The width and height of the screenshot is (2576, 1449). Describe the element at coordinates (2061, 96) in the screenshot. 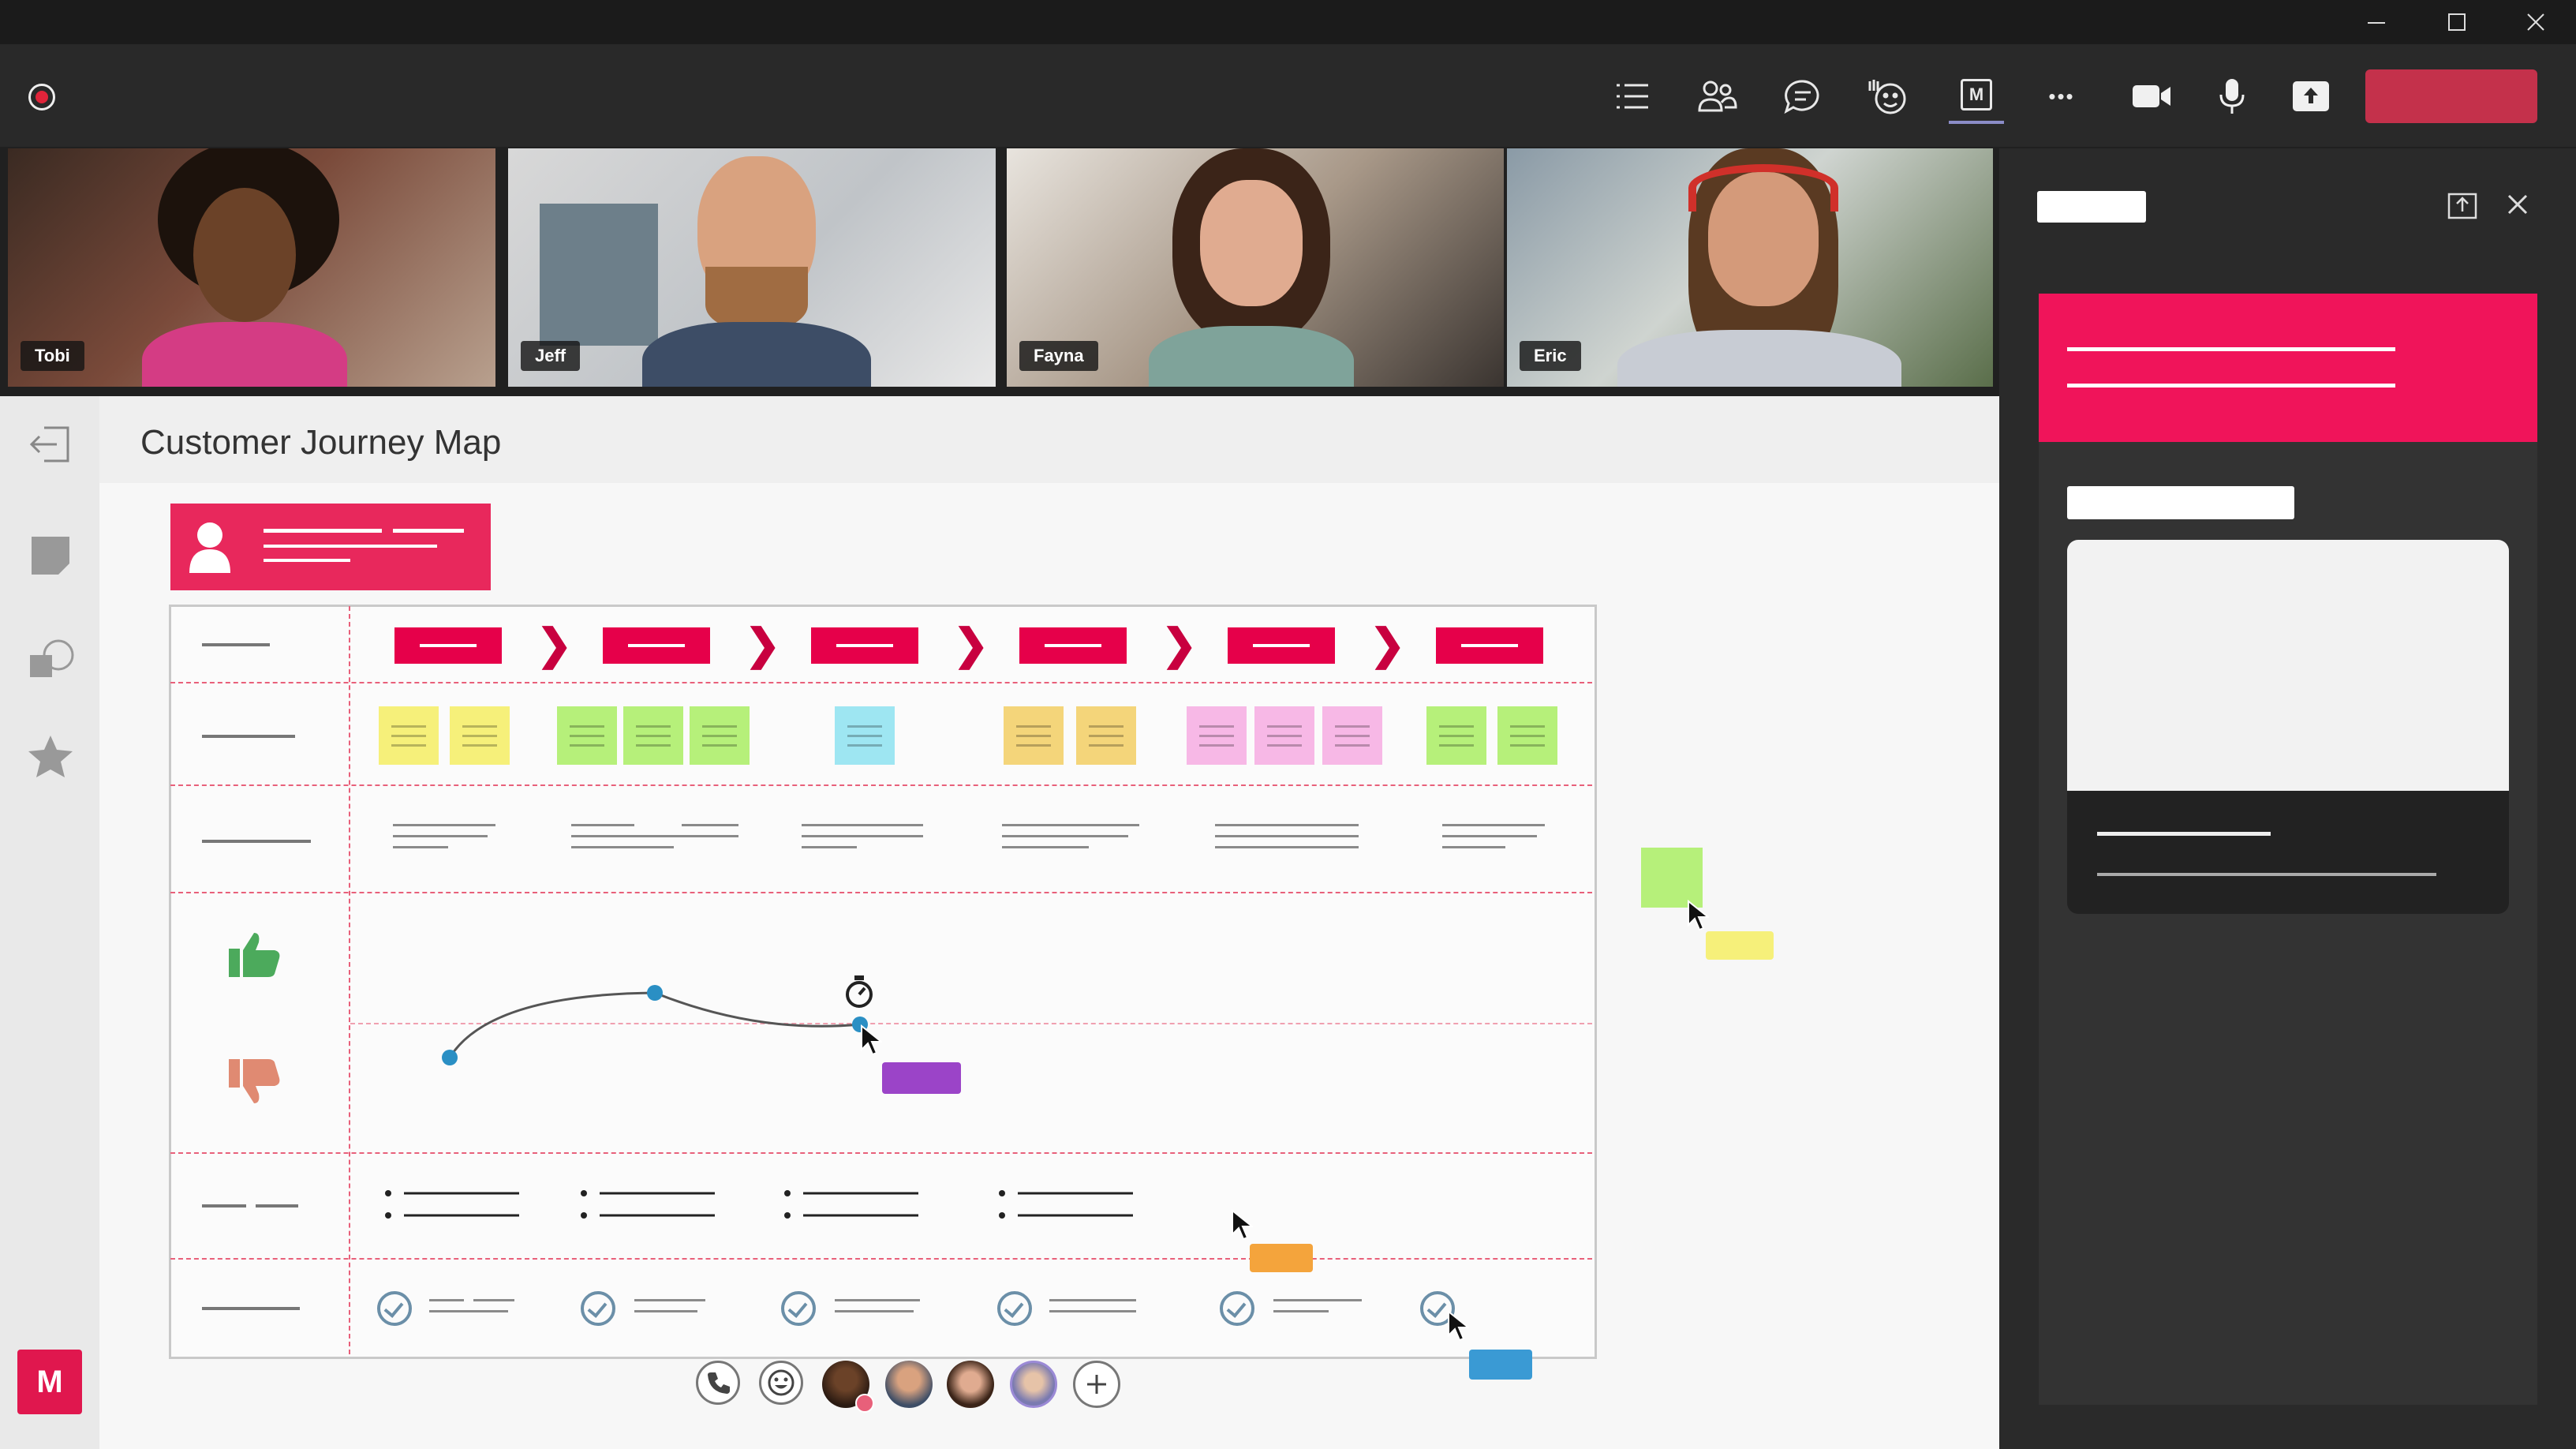

I see `more-options-icon: •••` at that location.